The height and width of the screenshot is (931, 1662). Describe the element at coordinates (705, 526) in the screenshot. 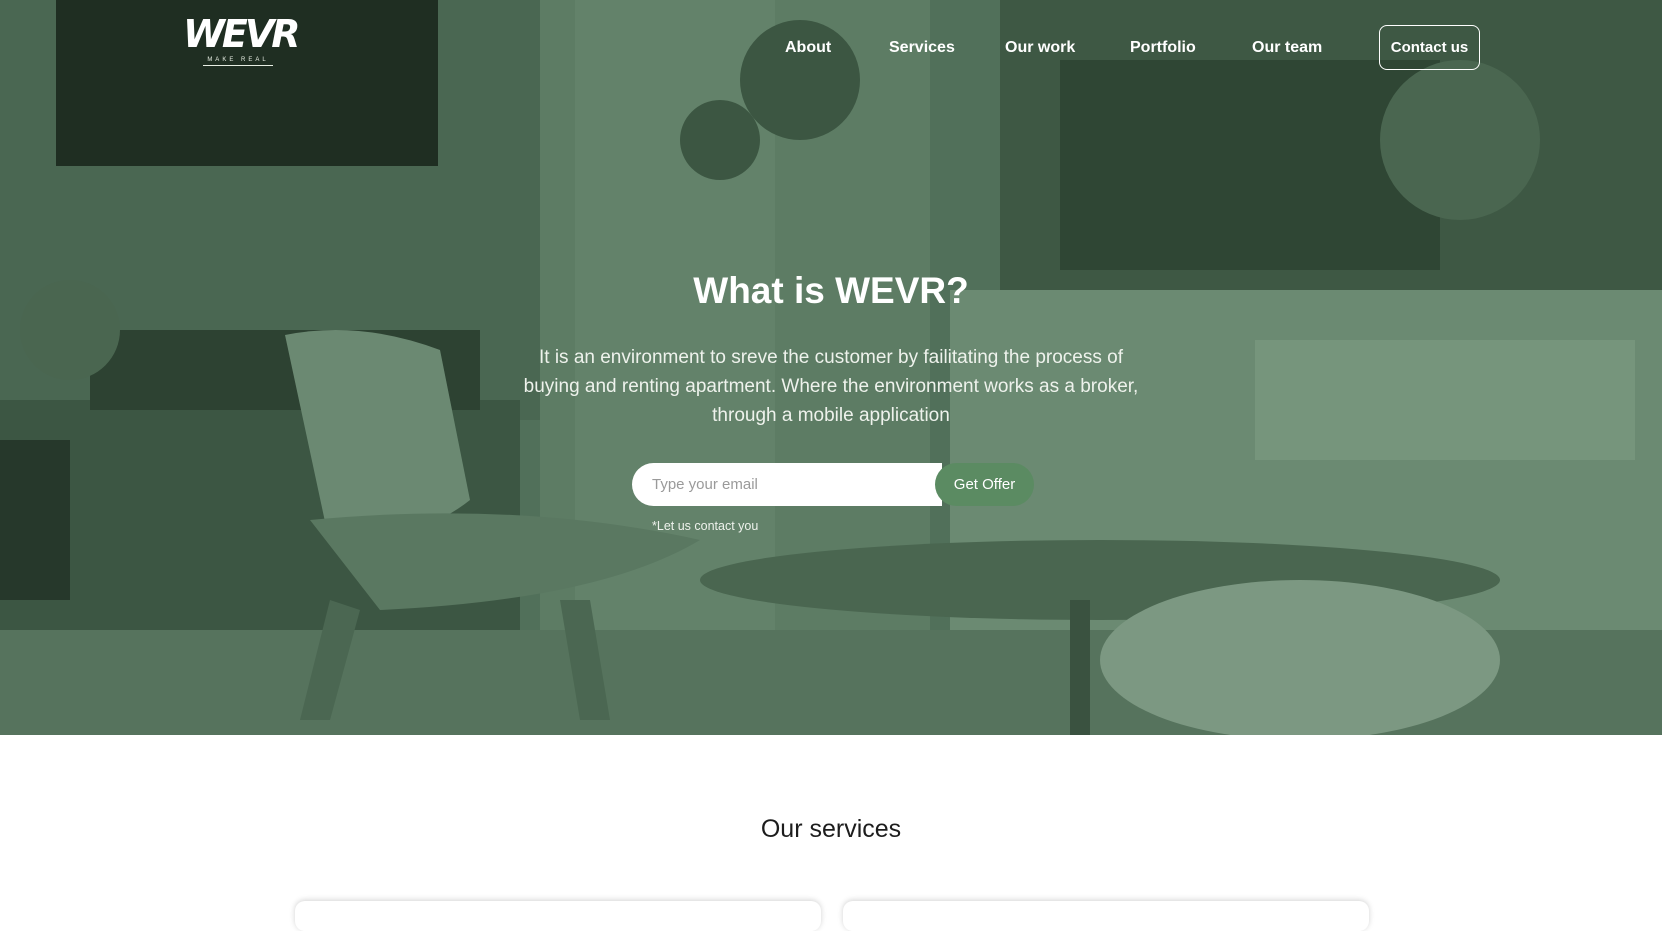

I see `signup-note: *Let us contact you` at that location.